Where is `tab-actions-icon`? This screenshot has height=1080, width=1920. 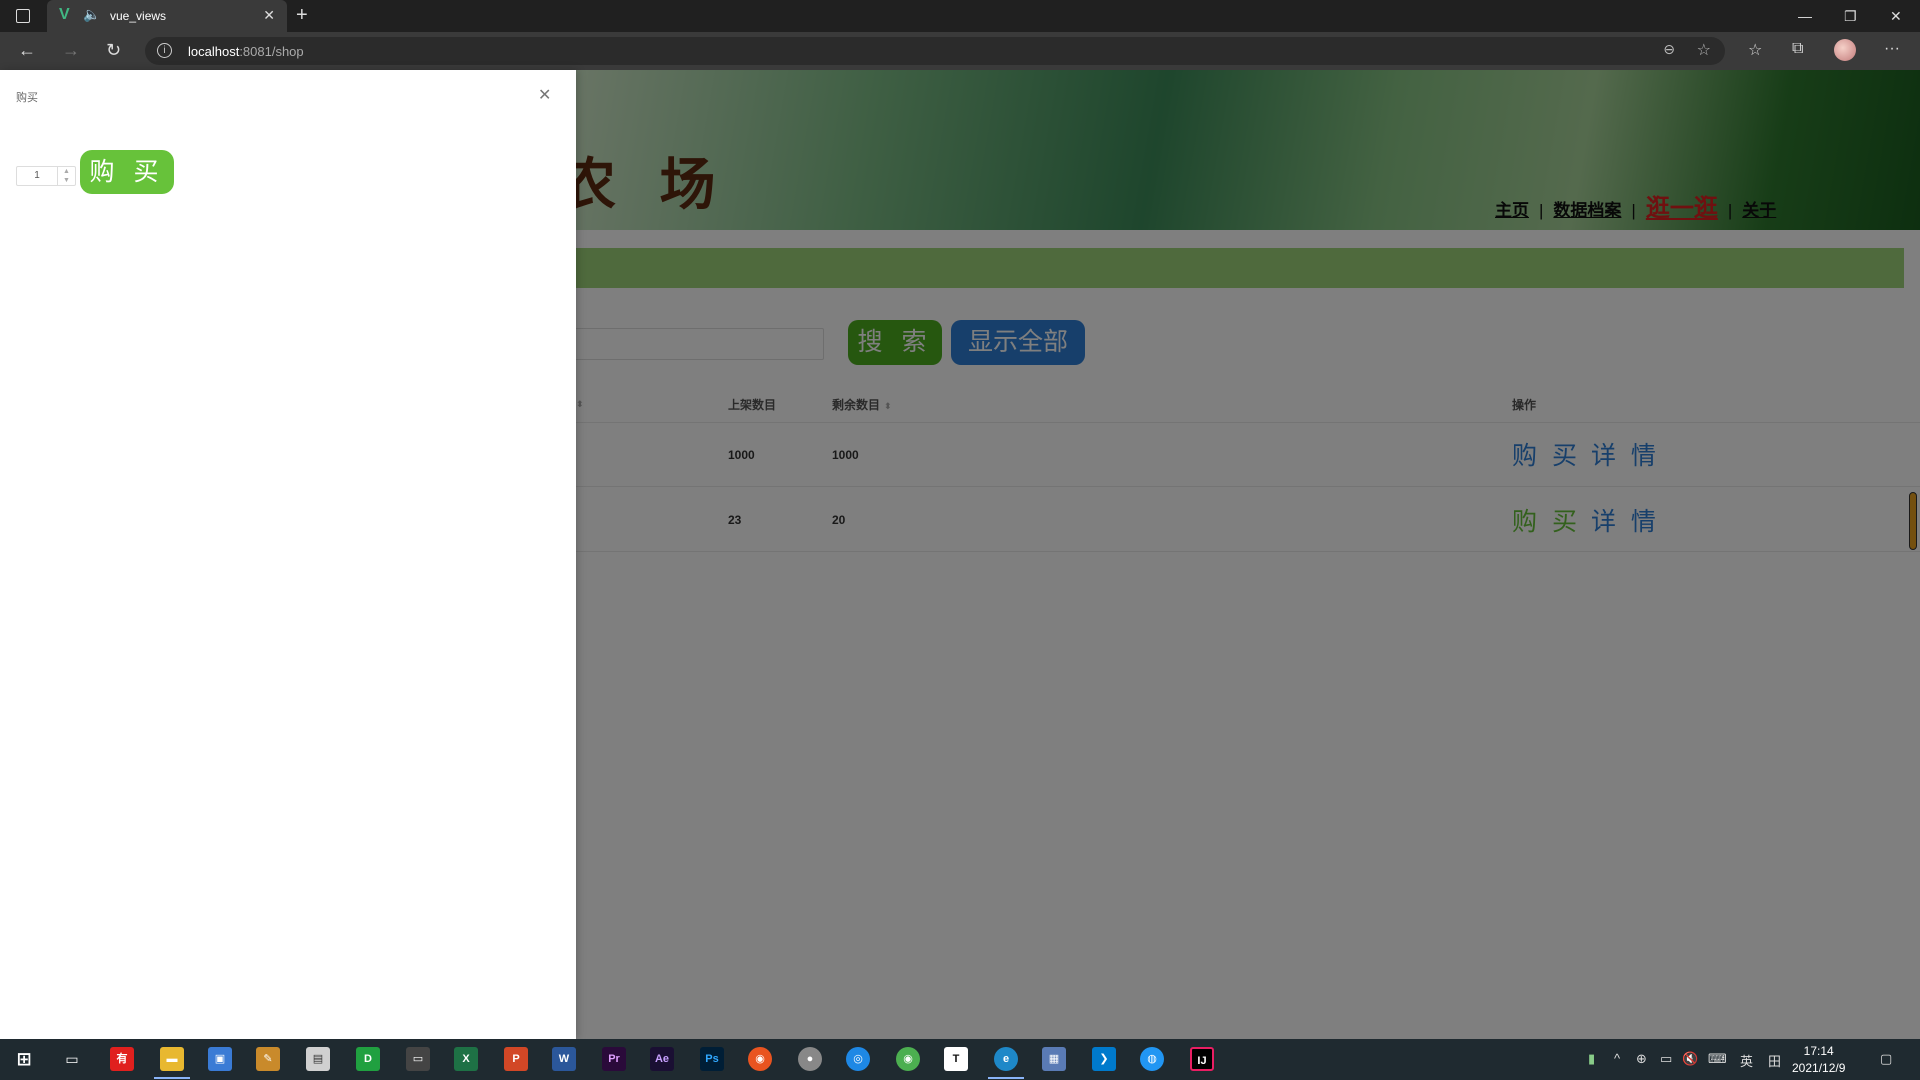 tab-actions-icon is located at coordinates (23, 16).